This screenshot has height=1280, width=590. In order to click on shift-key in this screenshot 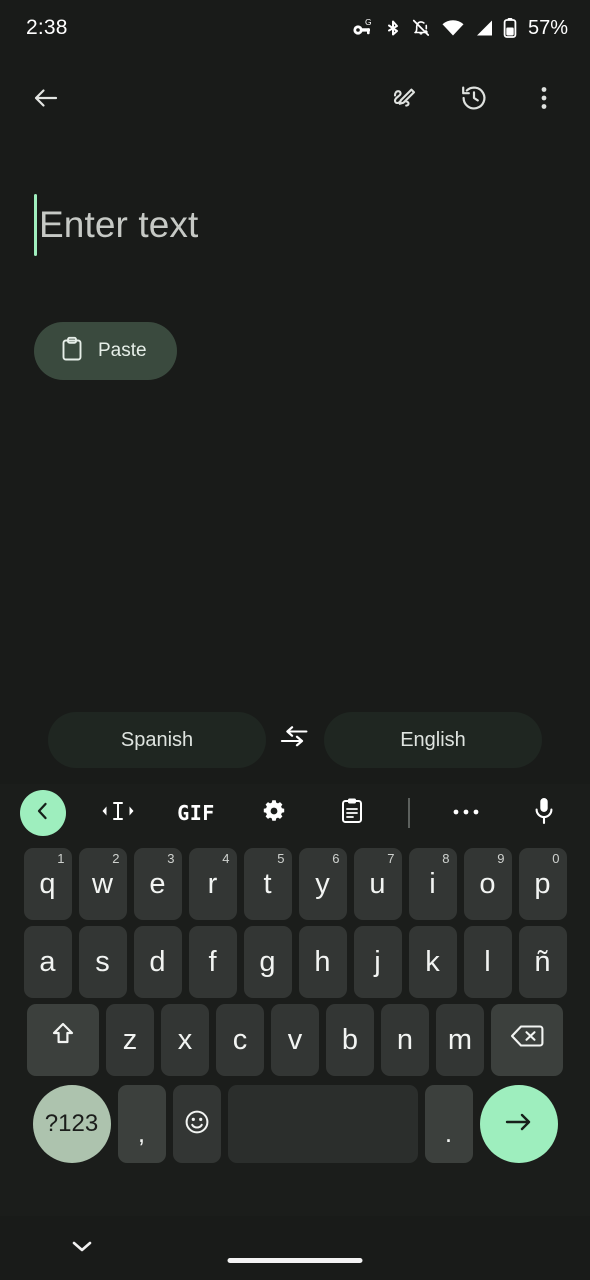, I will do `click(63, 1040)`.